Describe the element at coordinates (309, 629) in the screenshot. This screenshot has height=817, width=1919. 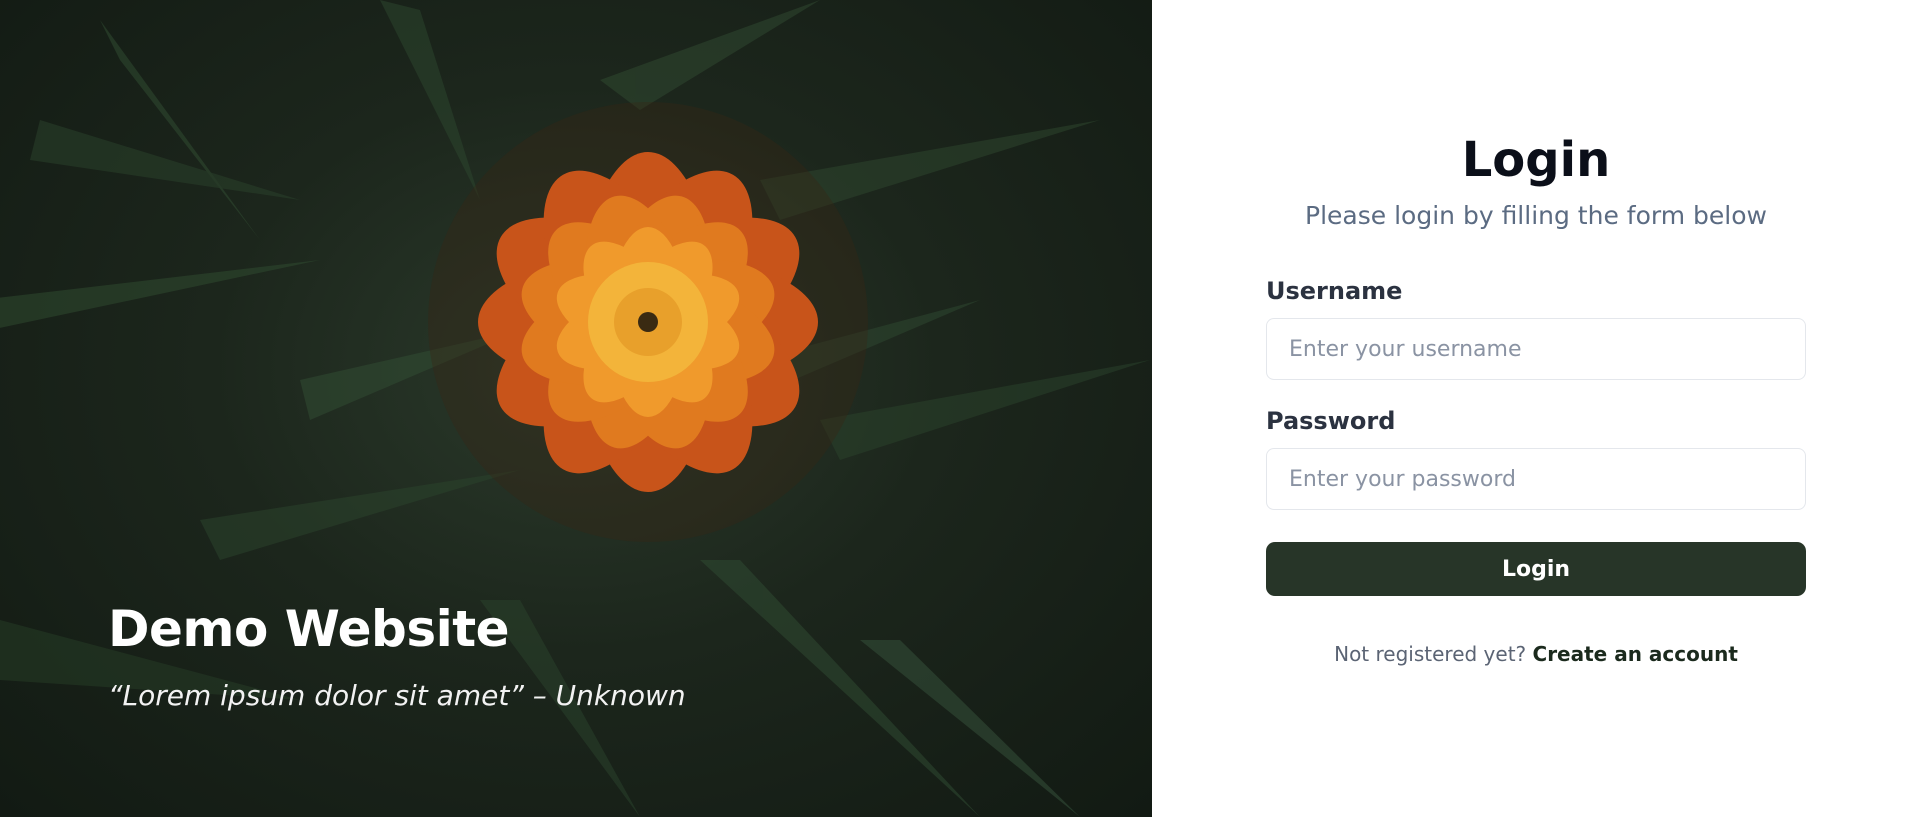
I see `site-title: Demo Website` at that location.